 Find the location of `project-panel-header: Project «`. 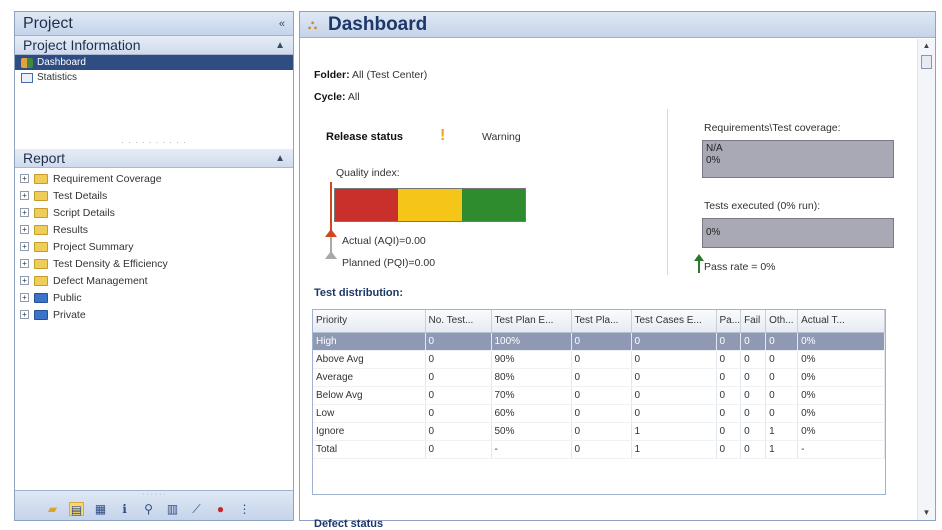

project-panel-header: Project « is located at coordinates (154, 24).